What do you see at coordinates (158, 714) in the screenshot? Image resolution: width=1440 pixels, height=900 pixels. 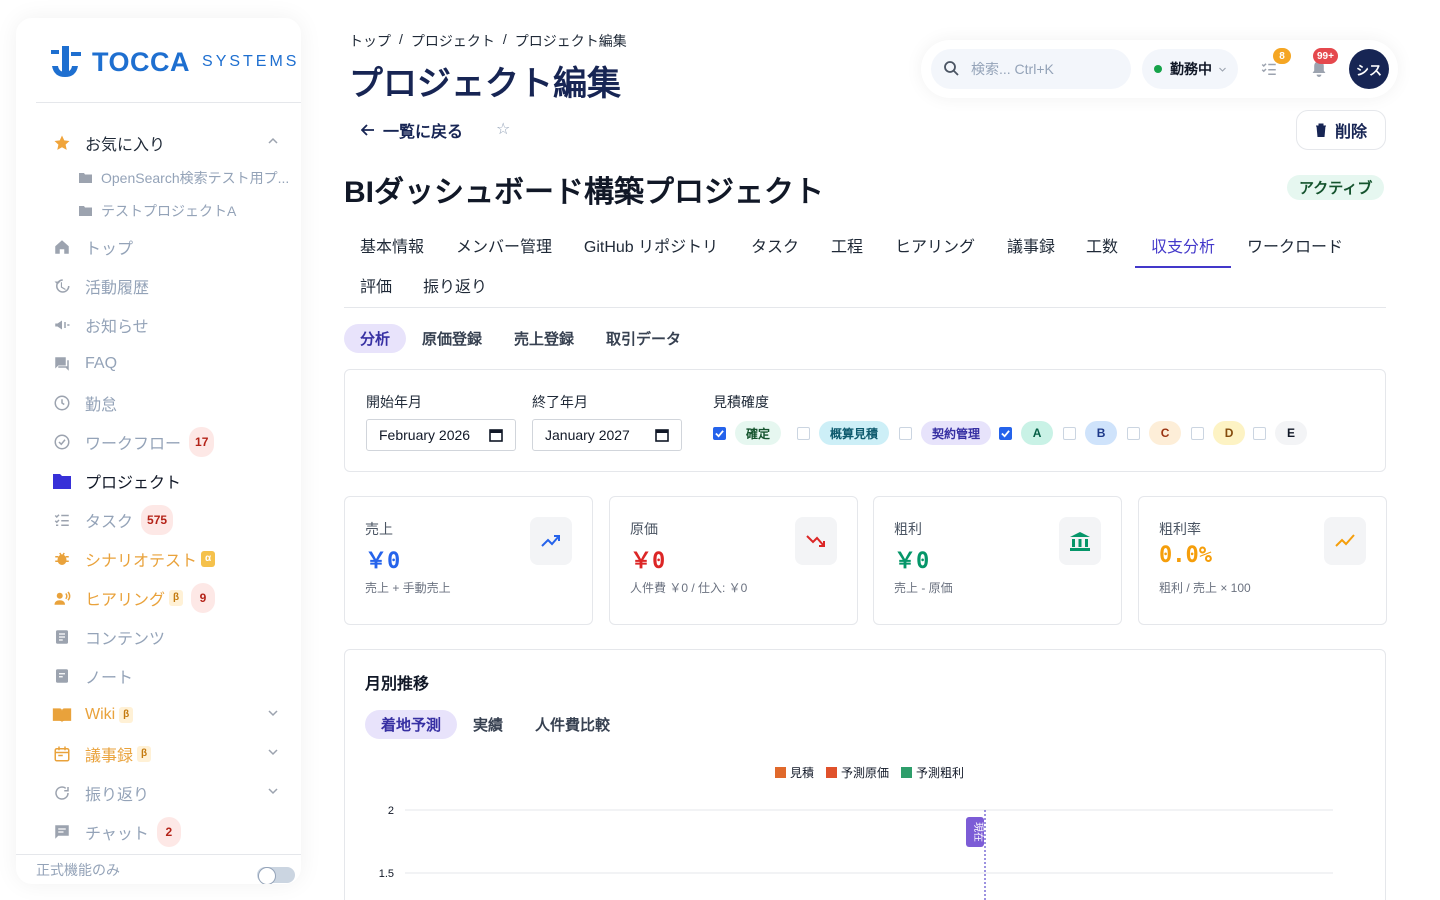 I see `sidebar-item-wiki: Wiki β` at bounding box center [158, 714].